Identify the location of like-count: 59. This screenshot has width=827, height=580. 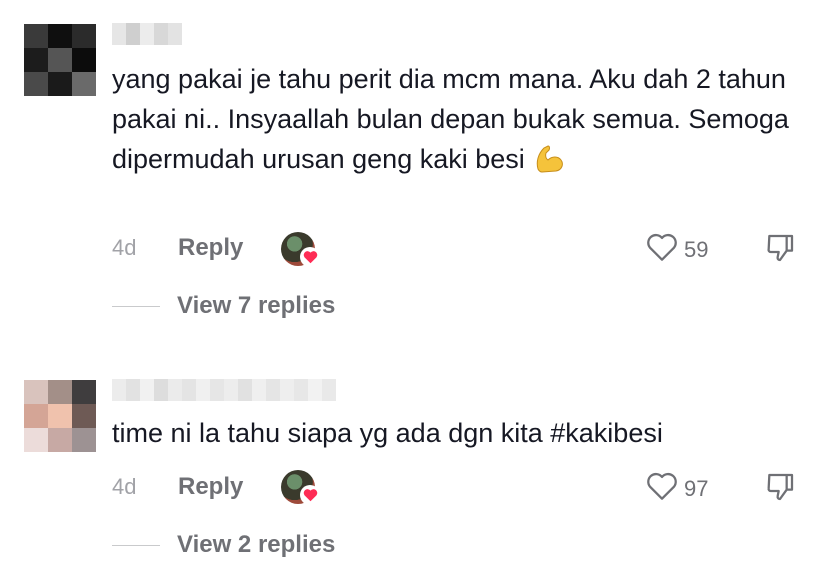
(696, 249).